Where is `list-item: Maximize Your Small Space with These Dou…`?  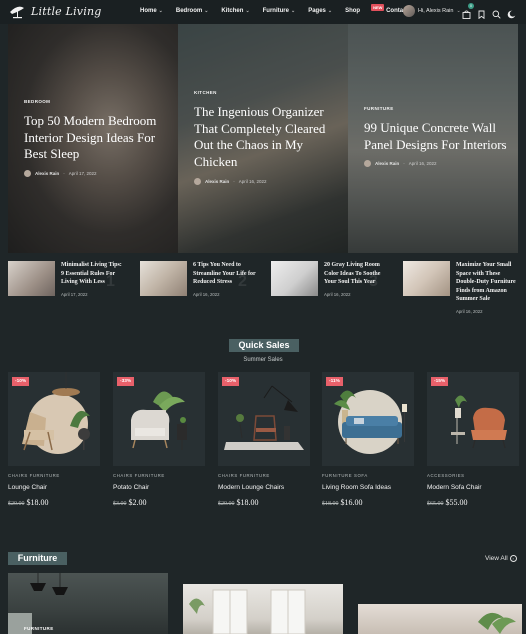 list-item: Maximize Your Small Space with These Dou… is located at coordinates (461, 287).